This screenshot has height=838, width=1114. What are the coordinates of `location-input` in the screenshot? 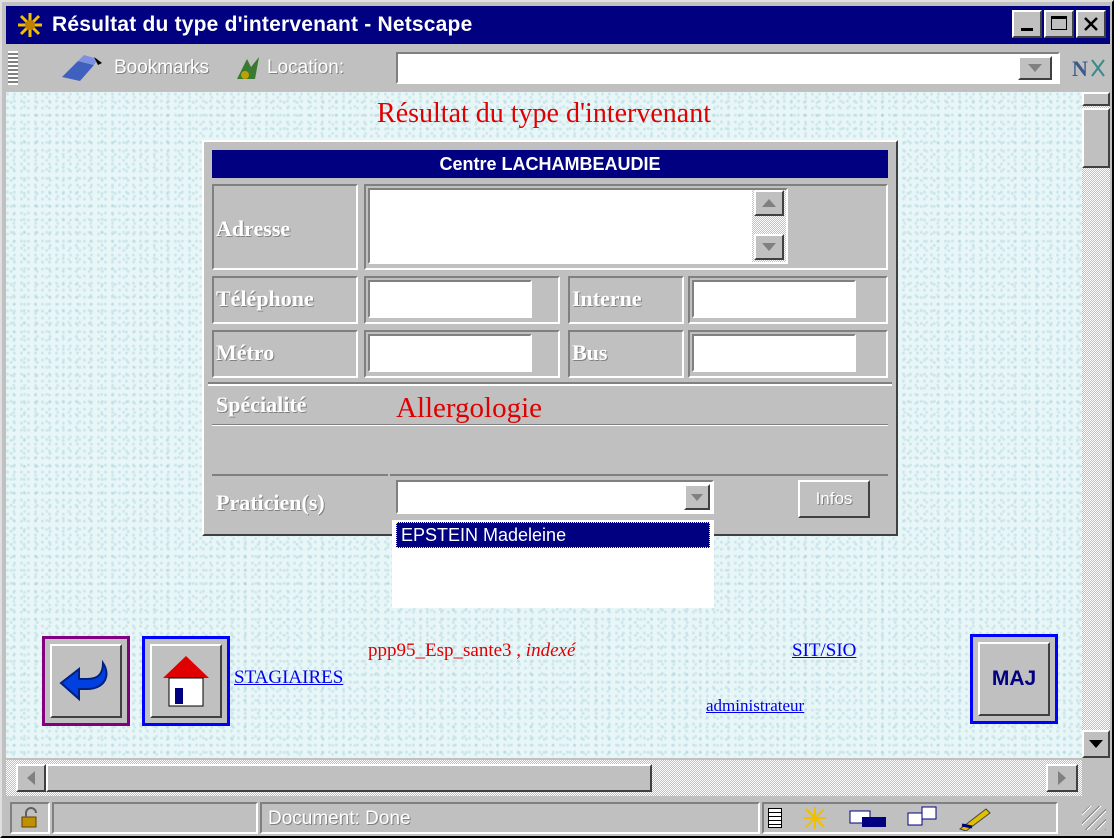 It's located at (728, 68).